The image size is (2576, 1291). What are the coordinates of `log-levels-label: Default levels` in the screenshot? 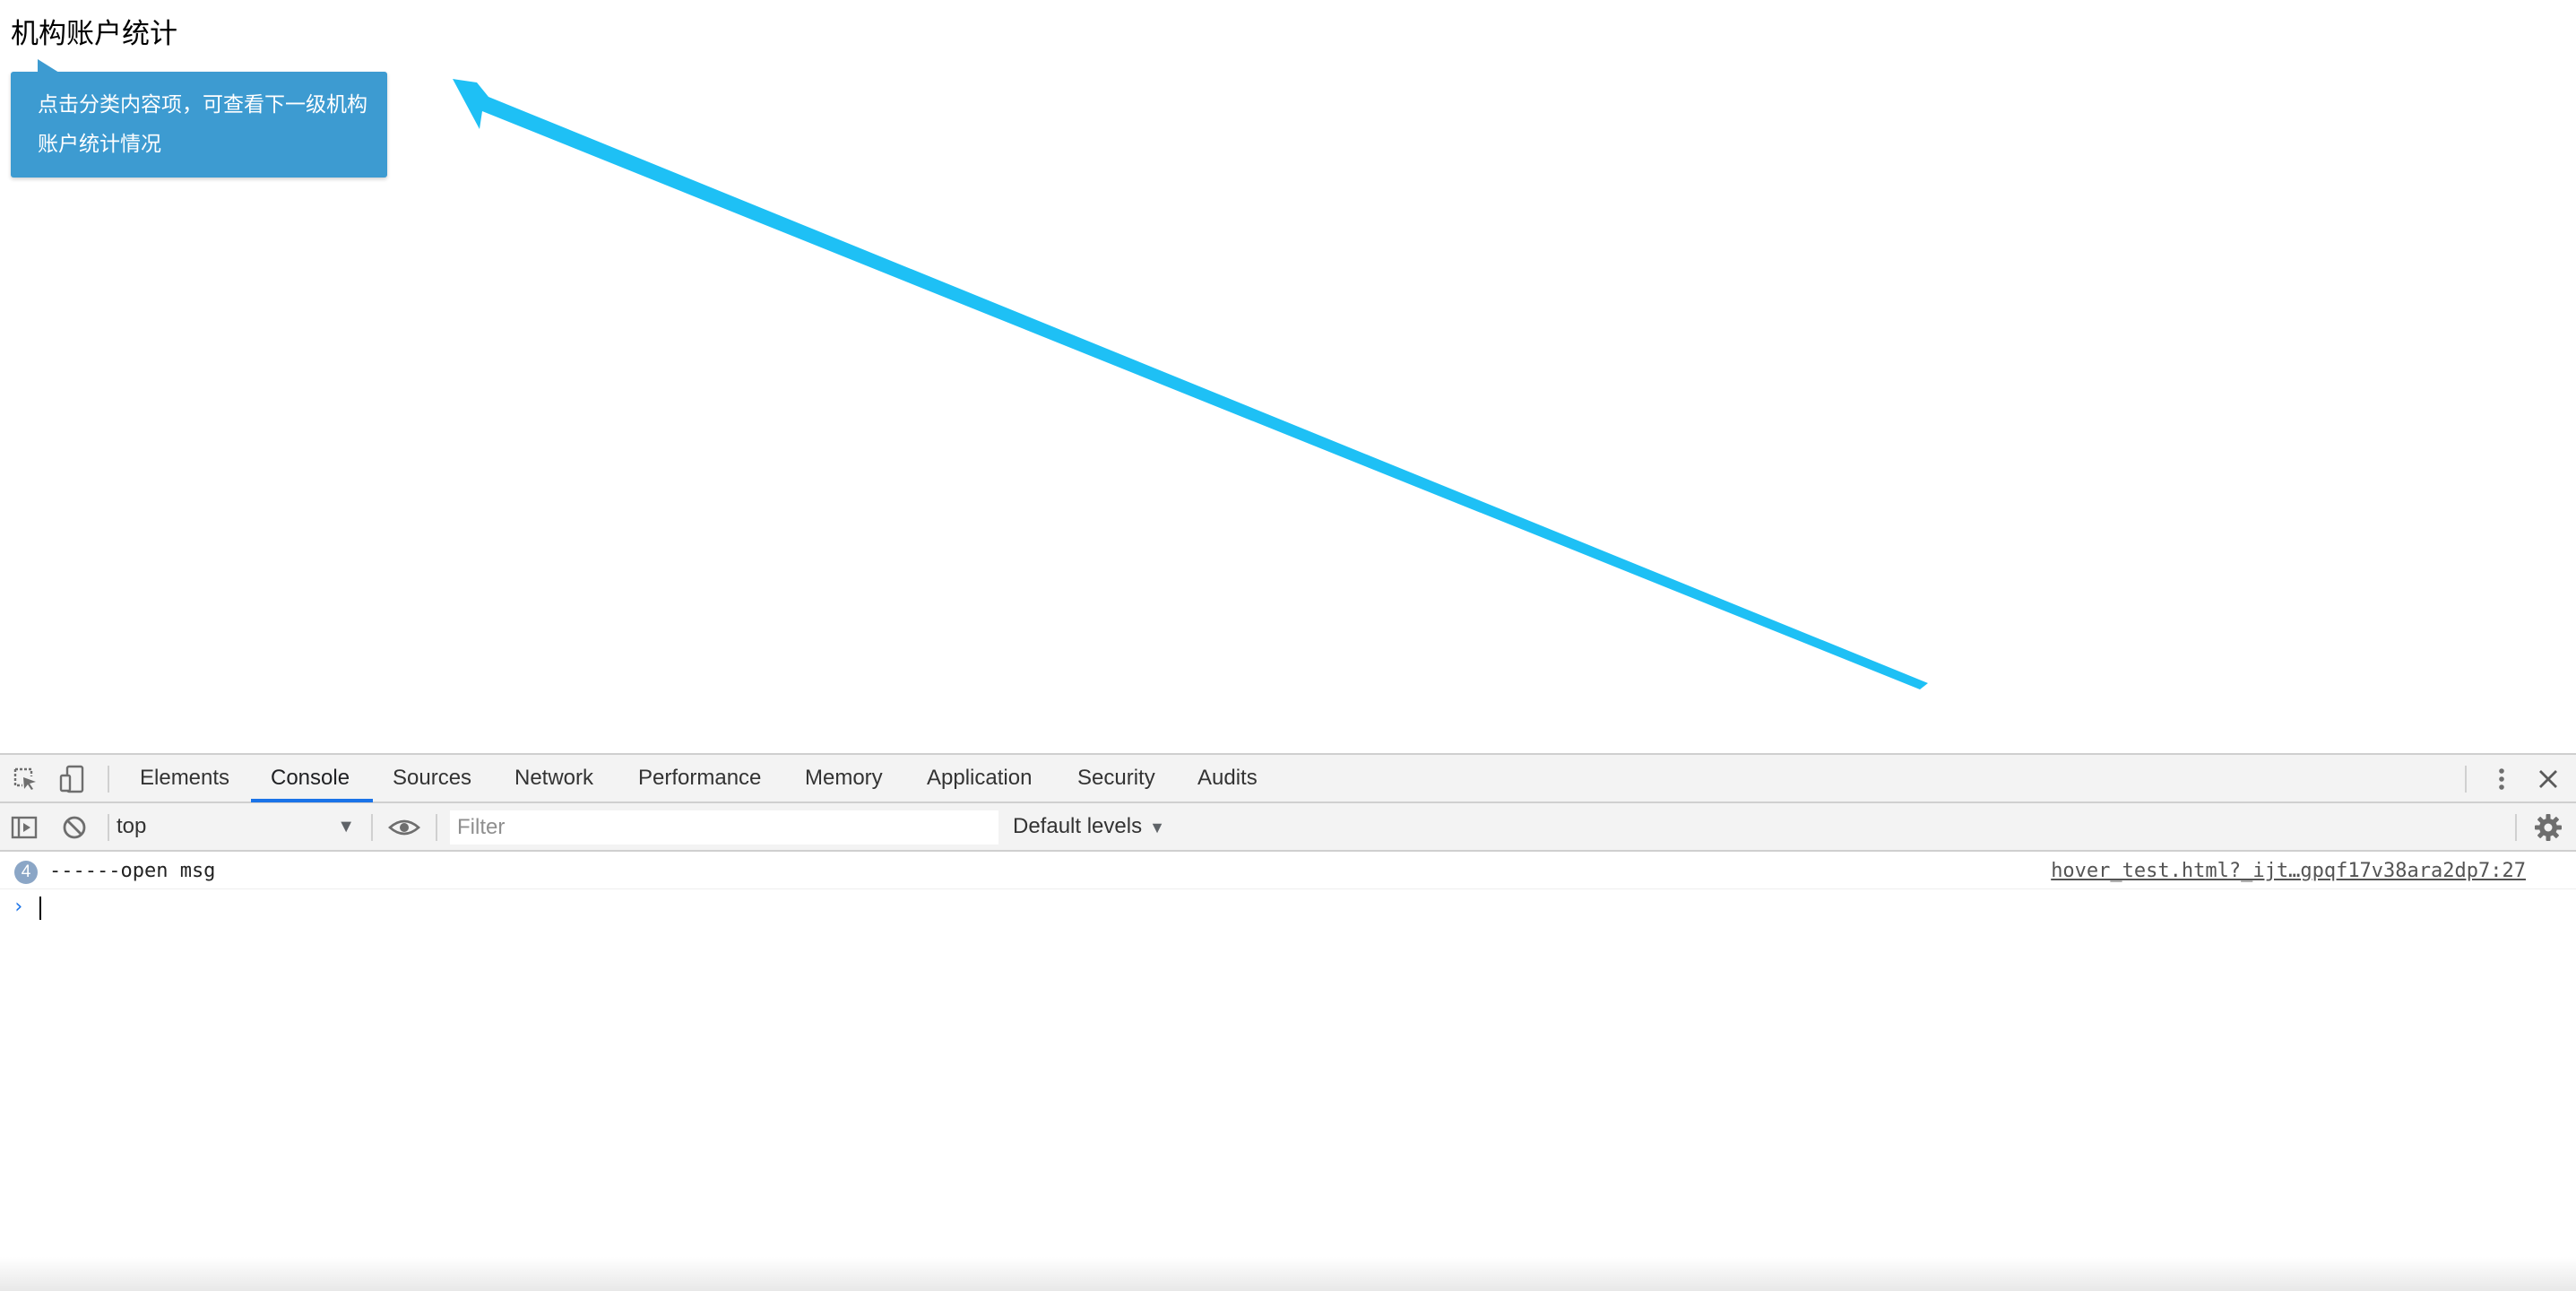 It's located at (1078, 826).